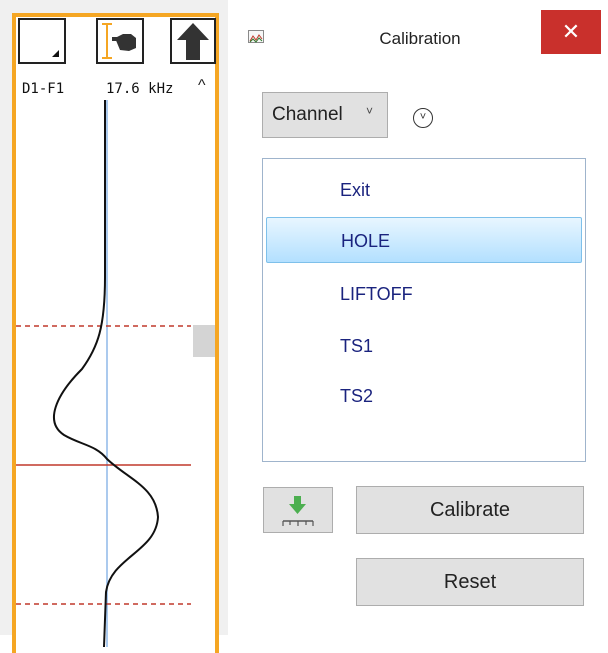 This screenshot has height=653, width=608. What do you see at coordinates (424, 240) in the screenshot?
I see `list-item-hole: HOLE` at bounding box center [424, 240].